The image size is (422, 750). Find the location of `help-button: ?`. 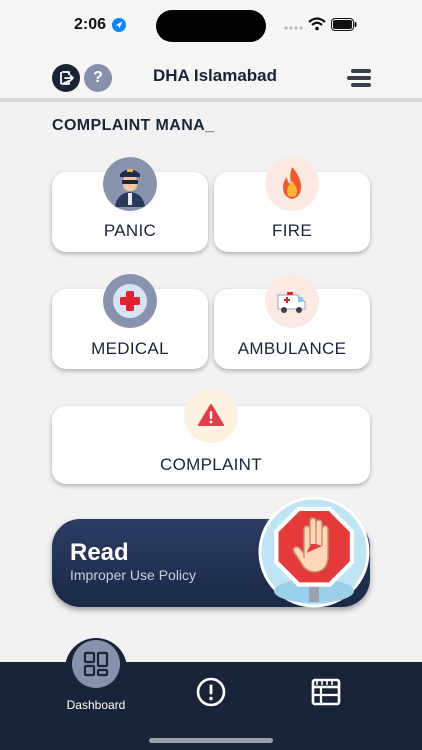

help-button: ? is located at coordinates (98, 78).